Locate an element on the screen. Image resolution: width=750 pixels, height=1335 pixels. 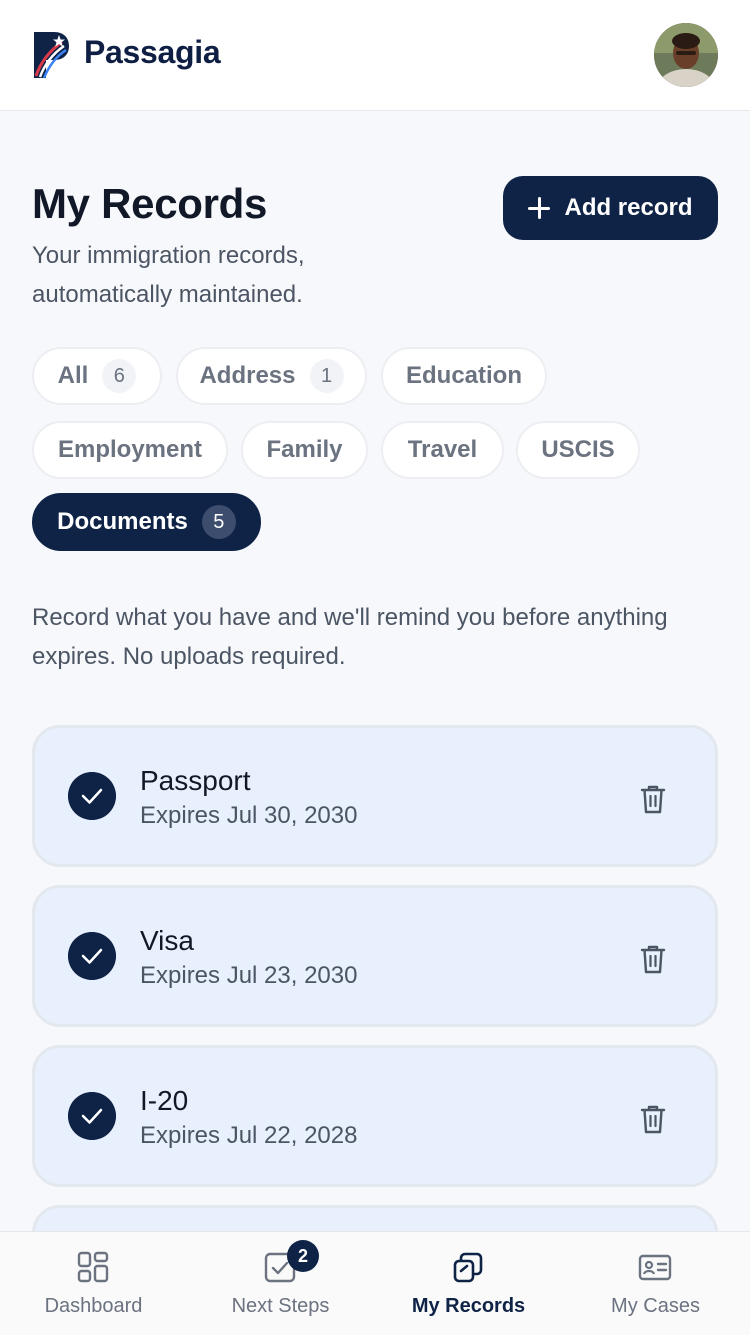
record-name: I-20 is located at coordinates (164, 1100).